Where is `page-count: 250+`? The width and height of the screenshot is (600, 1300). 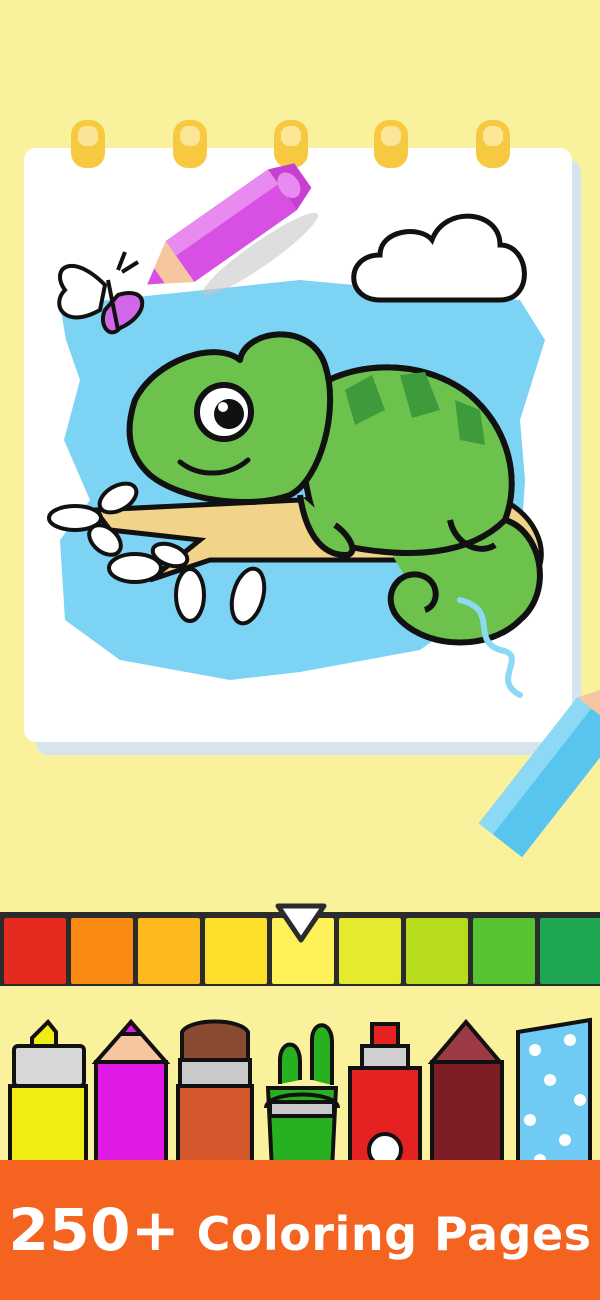
page-count: 250+ is located at coordinates (94, 1230).